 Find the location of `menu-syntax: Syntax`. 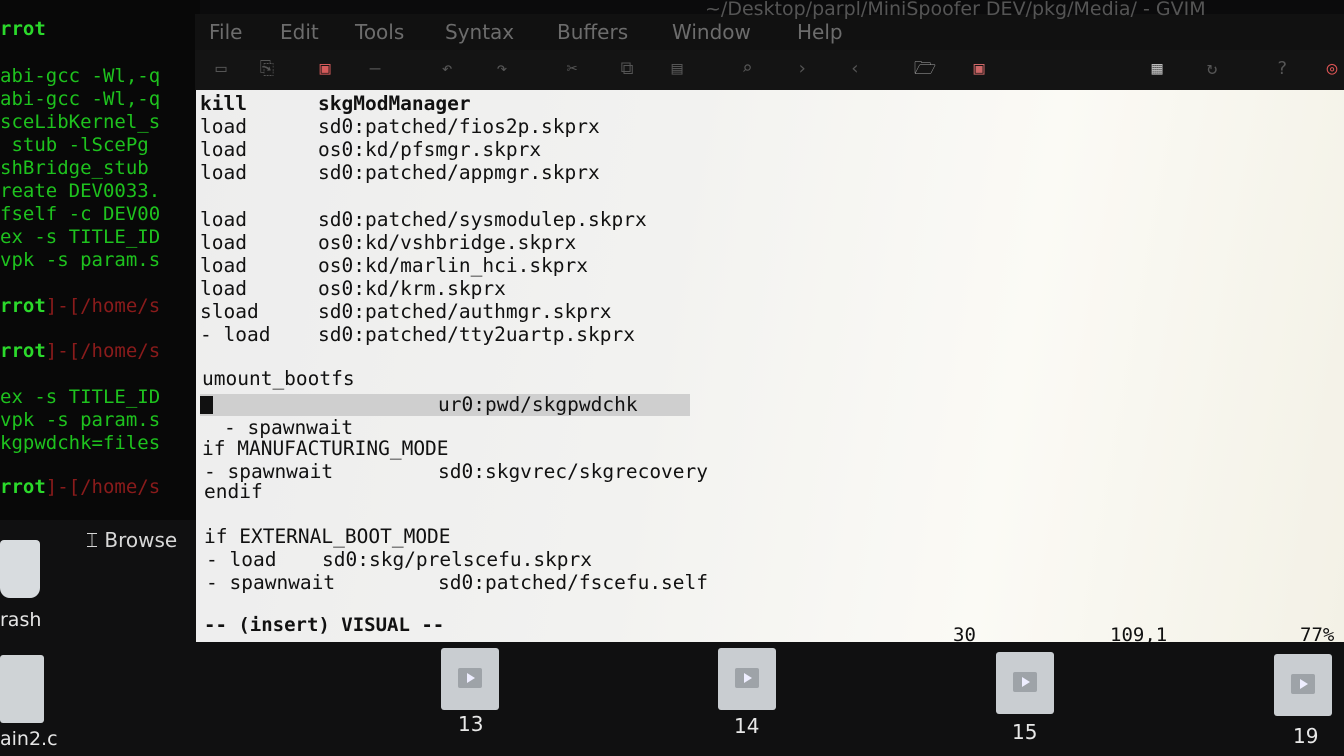

menu-syntax: Syntax is located at coordinates (479, 32).